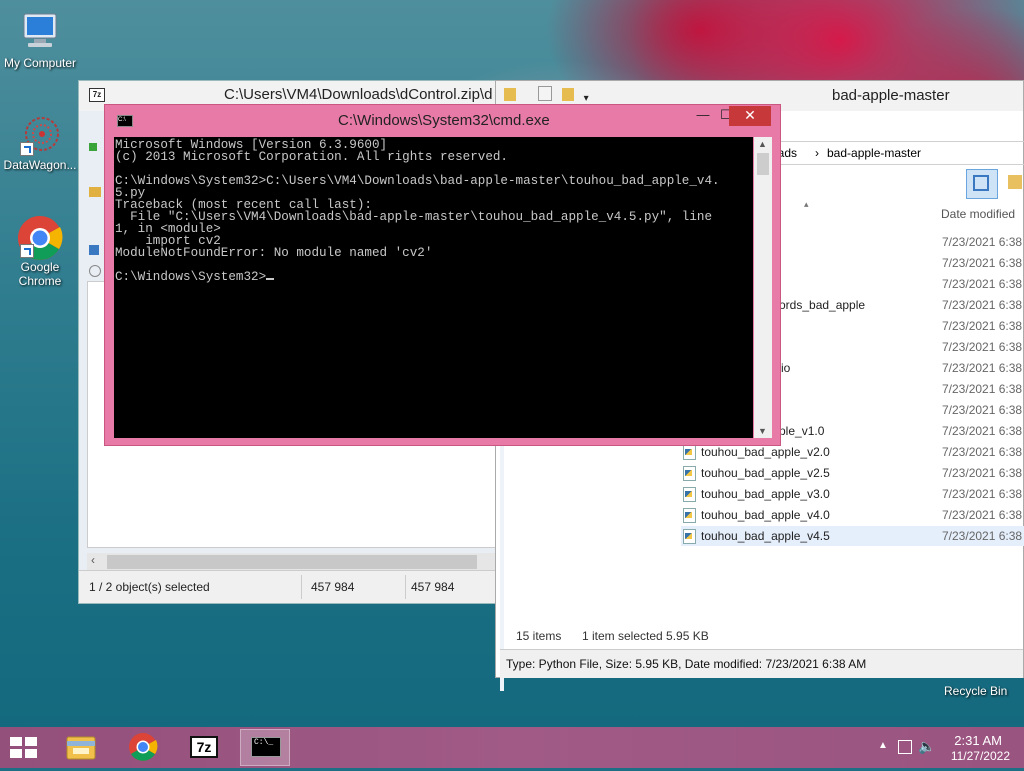  I want to click on taskbar-7zip: 7z, so click(205, 747).